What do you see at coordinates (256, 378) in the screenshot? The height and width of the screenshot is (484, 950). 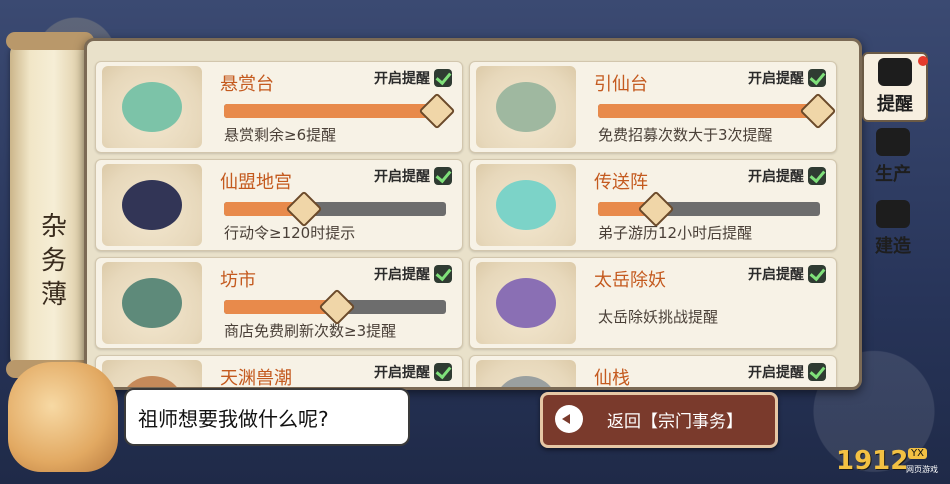 I see `card-title: 天渊兽潮` at bounding box center [256, 378].